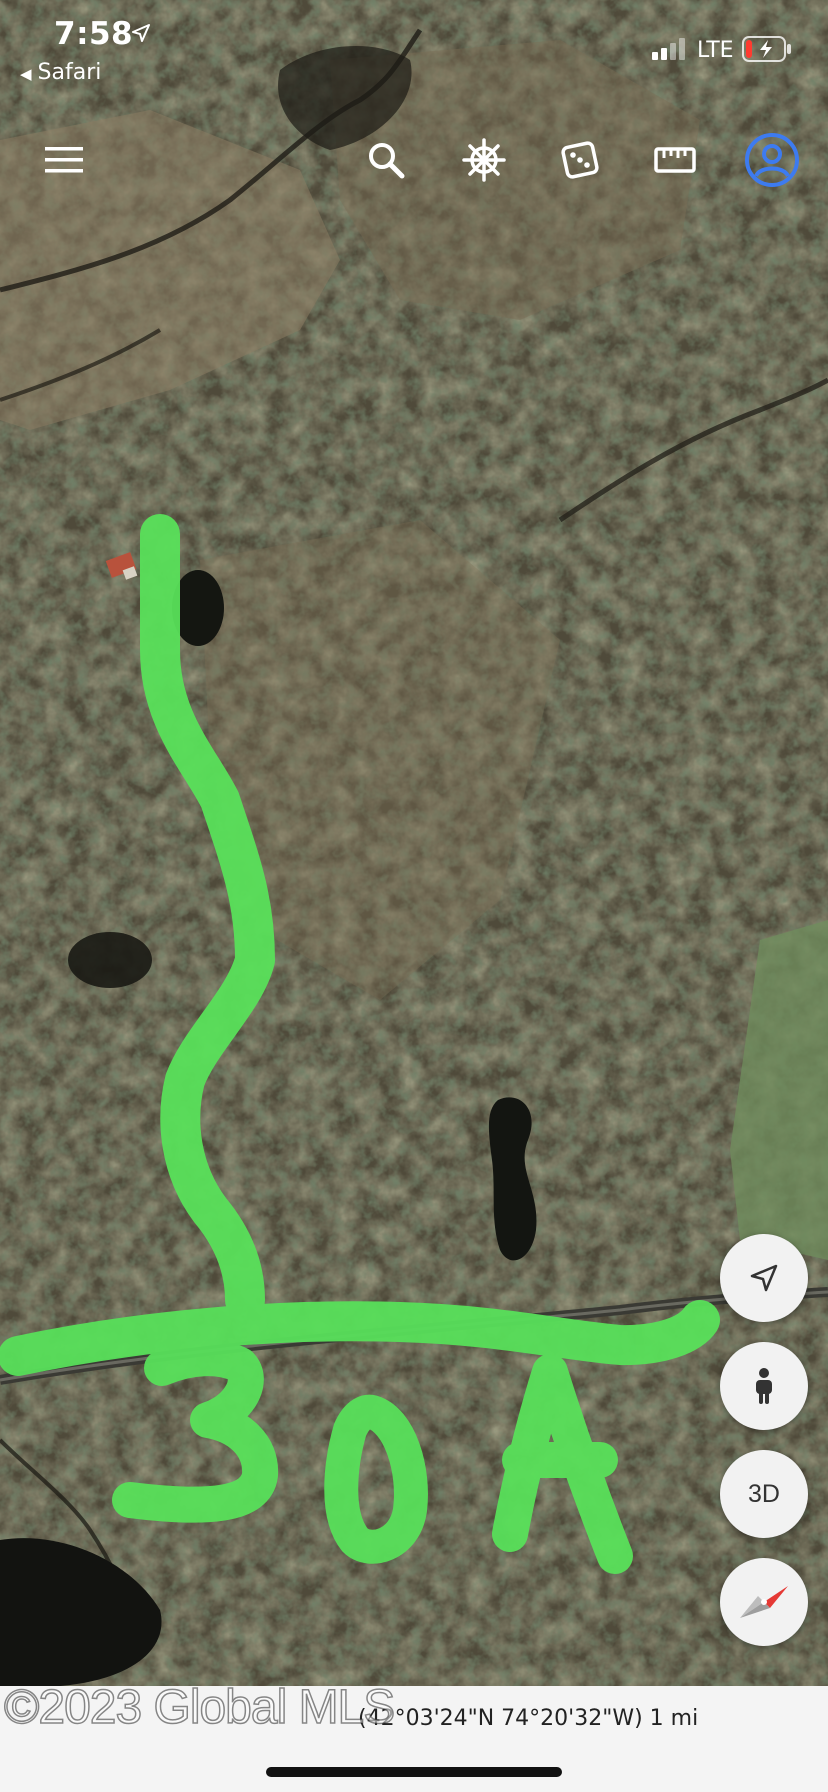  I want to click on 3d-label: 3D, so click(764, 1493).